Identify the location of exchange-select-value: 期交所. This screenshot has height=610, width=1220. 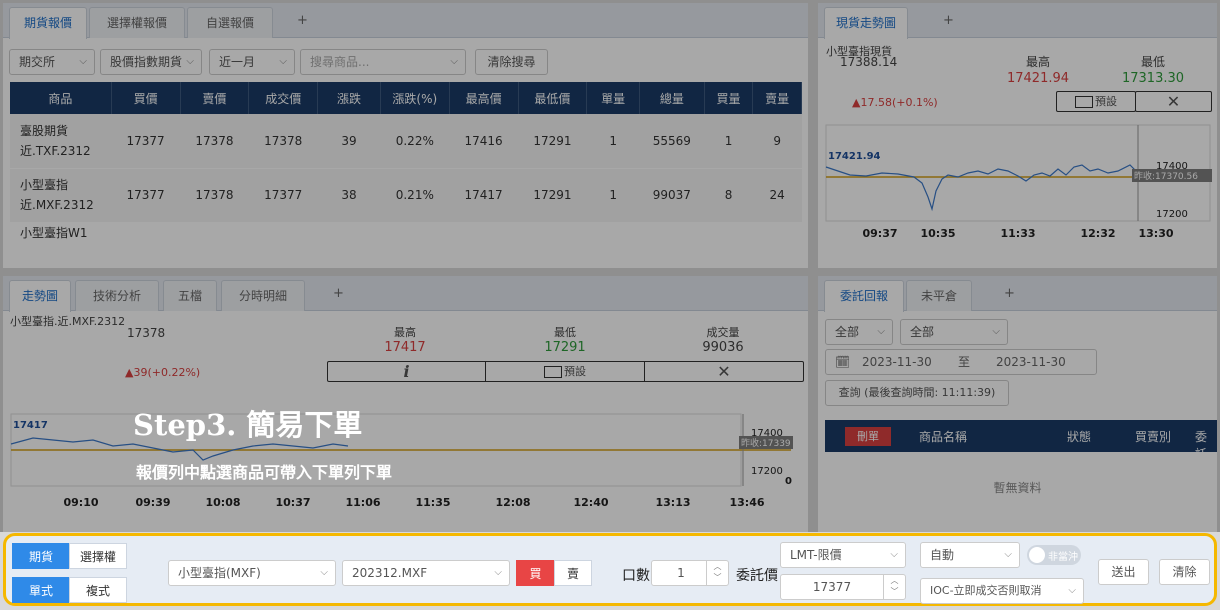
(37, 62).